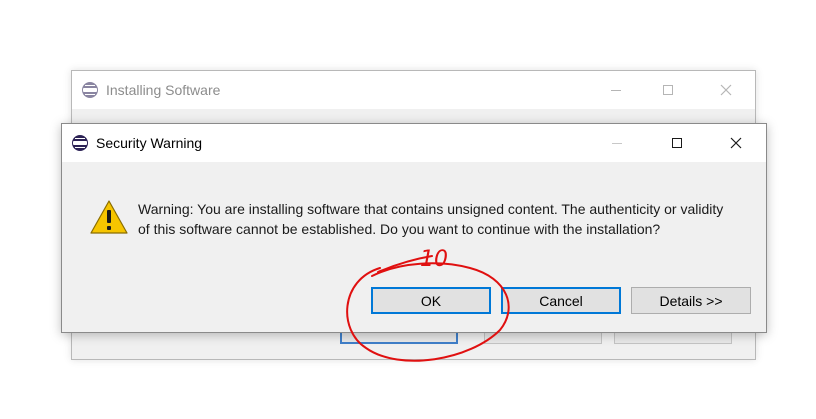  Describe the element at coordinates (561, 300) in the screenshot. I see `cancel-button: Cancel` at that location.